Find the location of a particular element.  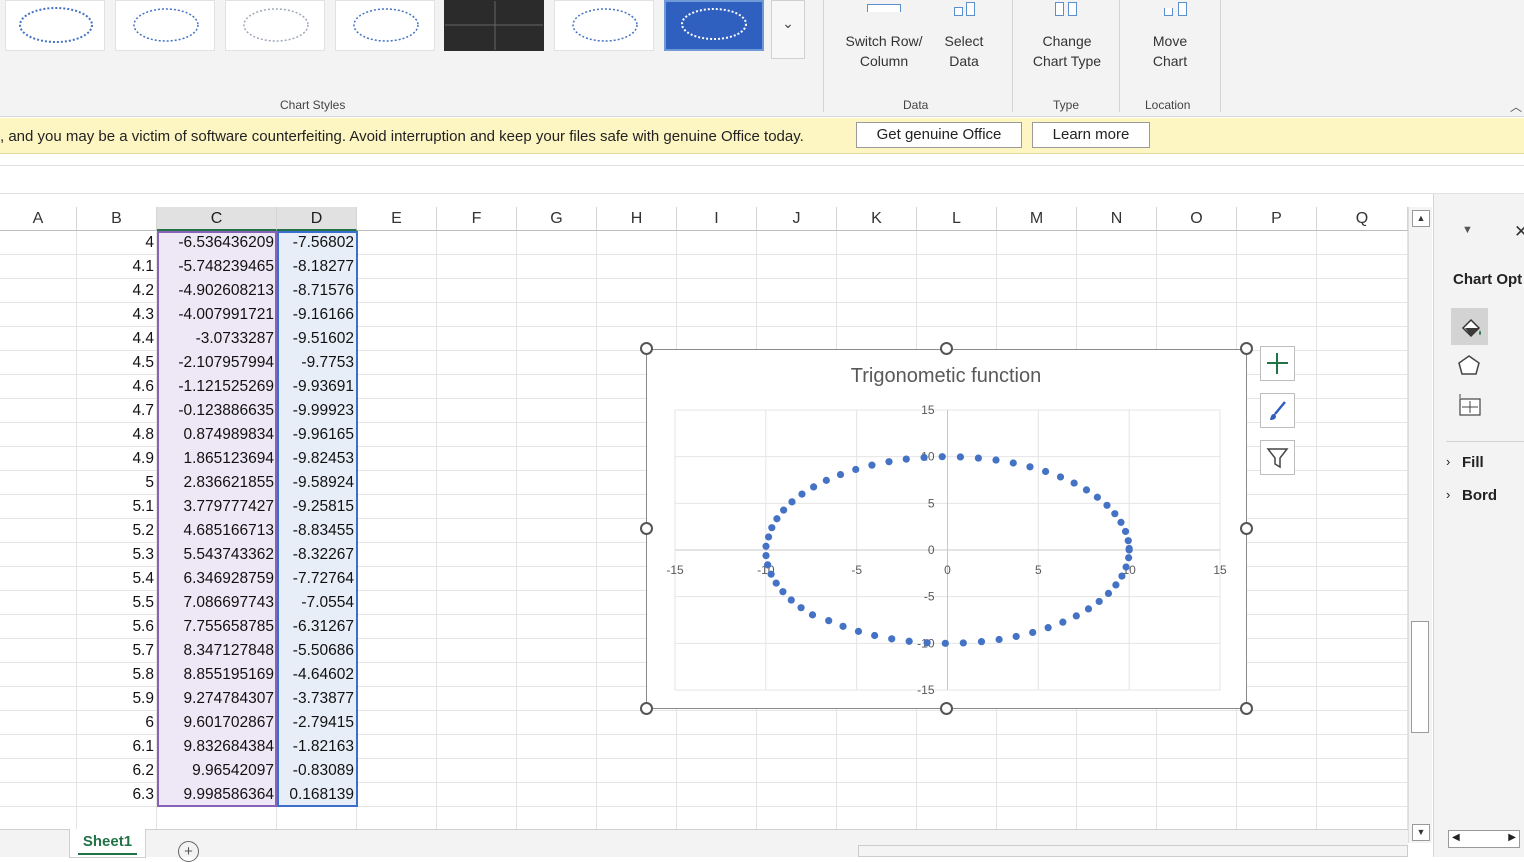

cell-b-row-19: 5.9 is located at coordinates (117, 699).